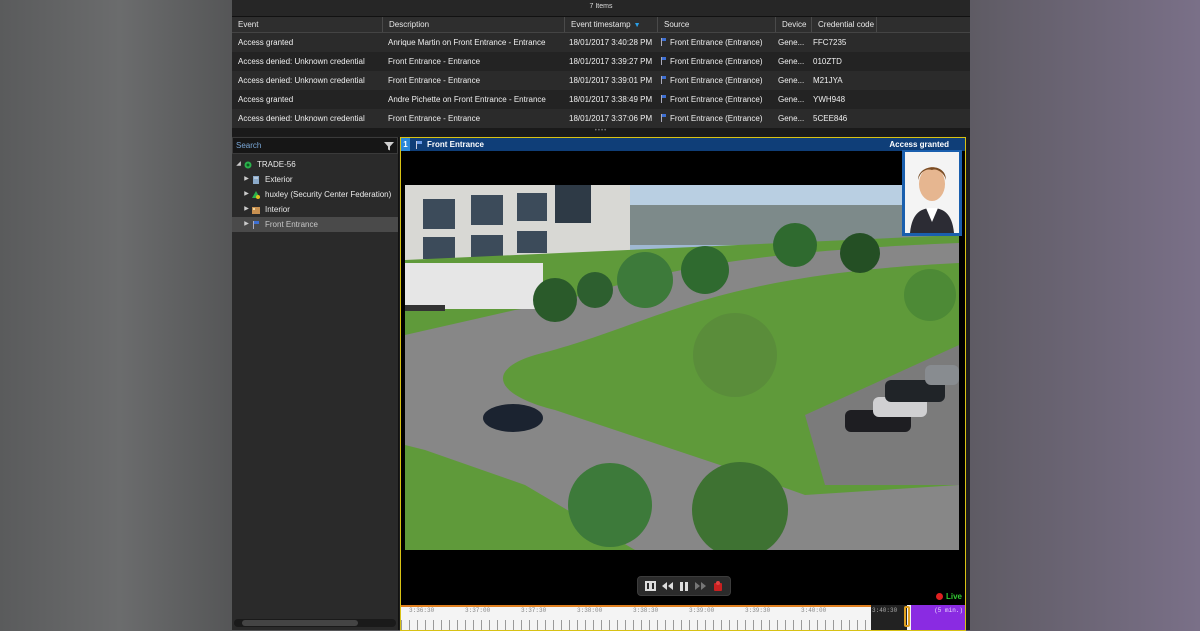 The width and height of the screenshot is (1200, 631). What do you see at coordinates (828, 80) in the screenshot?
I see `cell-credential: M21JYA` at bounding box center [828, 80].